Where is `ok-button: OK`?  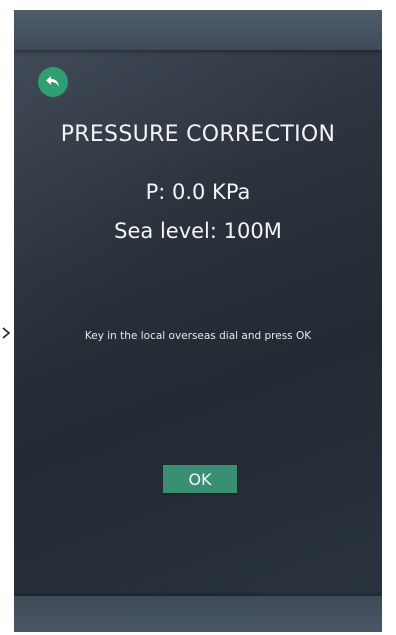
ok-button: OK is located at coordinates (200, 479).